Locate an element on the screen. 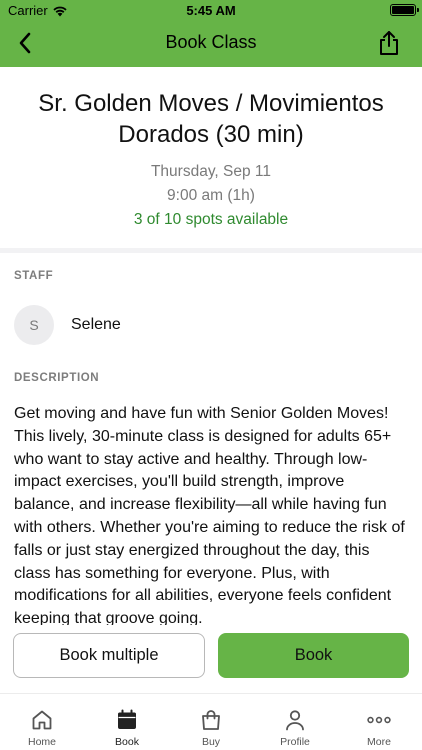 This screenshot has width=422, height=750. status-bar: Carrier 5:45 AM is located at coordinates (211, 10).